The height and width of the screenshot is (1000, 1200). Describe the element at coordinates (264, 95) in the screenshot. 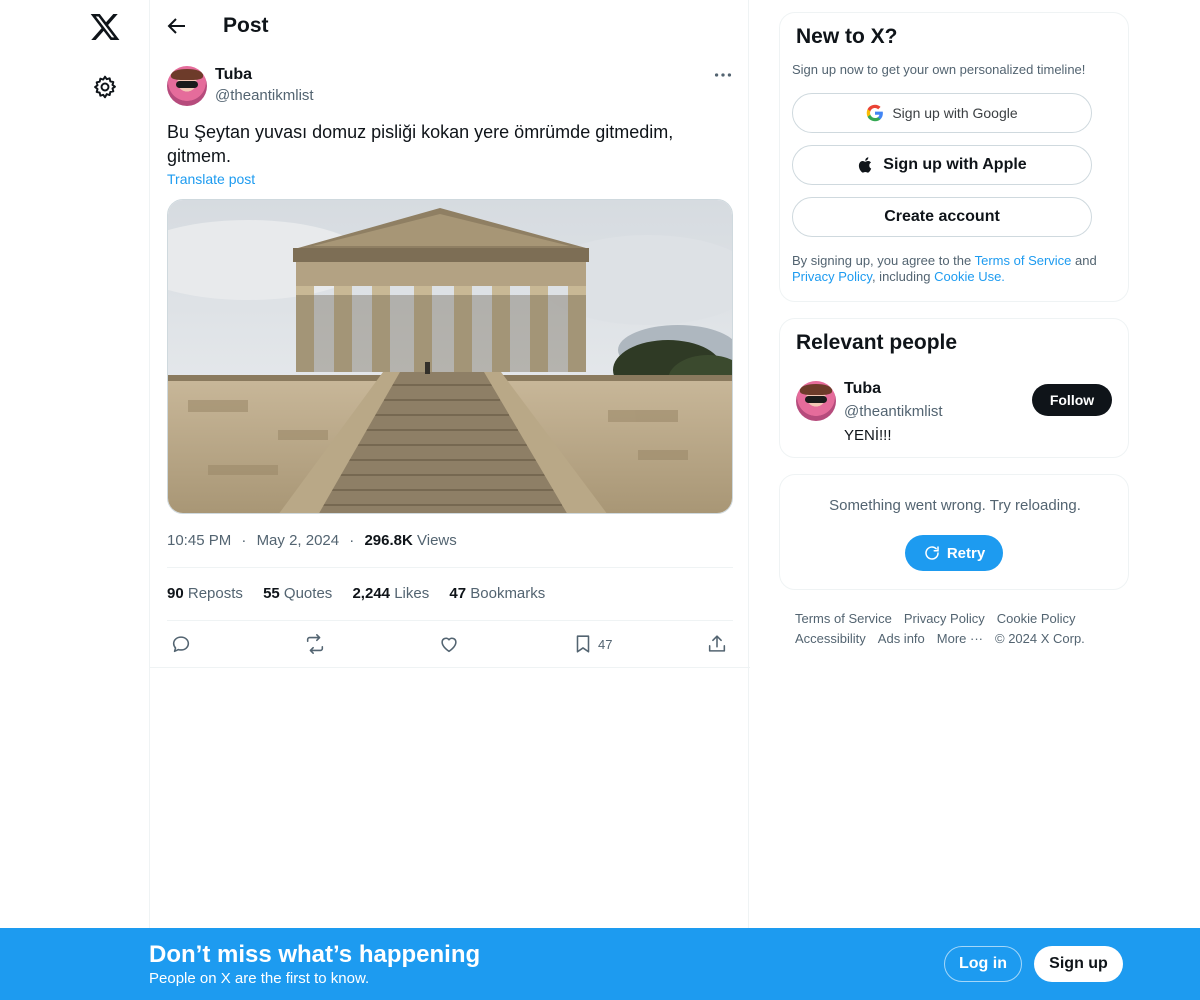

I see `author-handle: @theantikmlist` at that location.